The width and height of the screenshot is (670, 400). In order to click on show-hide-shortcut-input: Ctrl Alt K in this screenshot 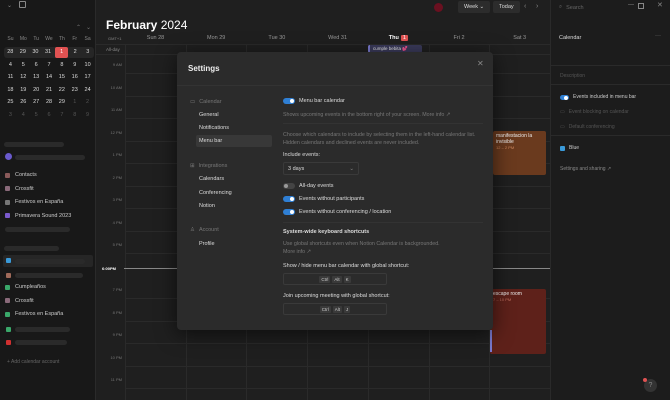, I will do `click(335, 279)`.